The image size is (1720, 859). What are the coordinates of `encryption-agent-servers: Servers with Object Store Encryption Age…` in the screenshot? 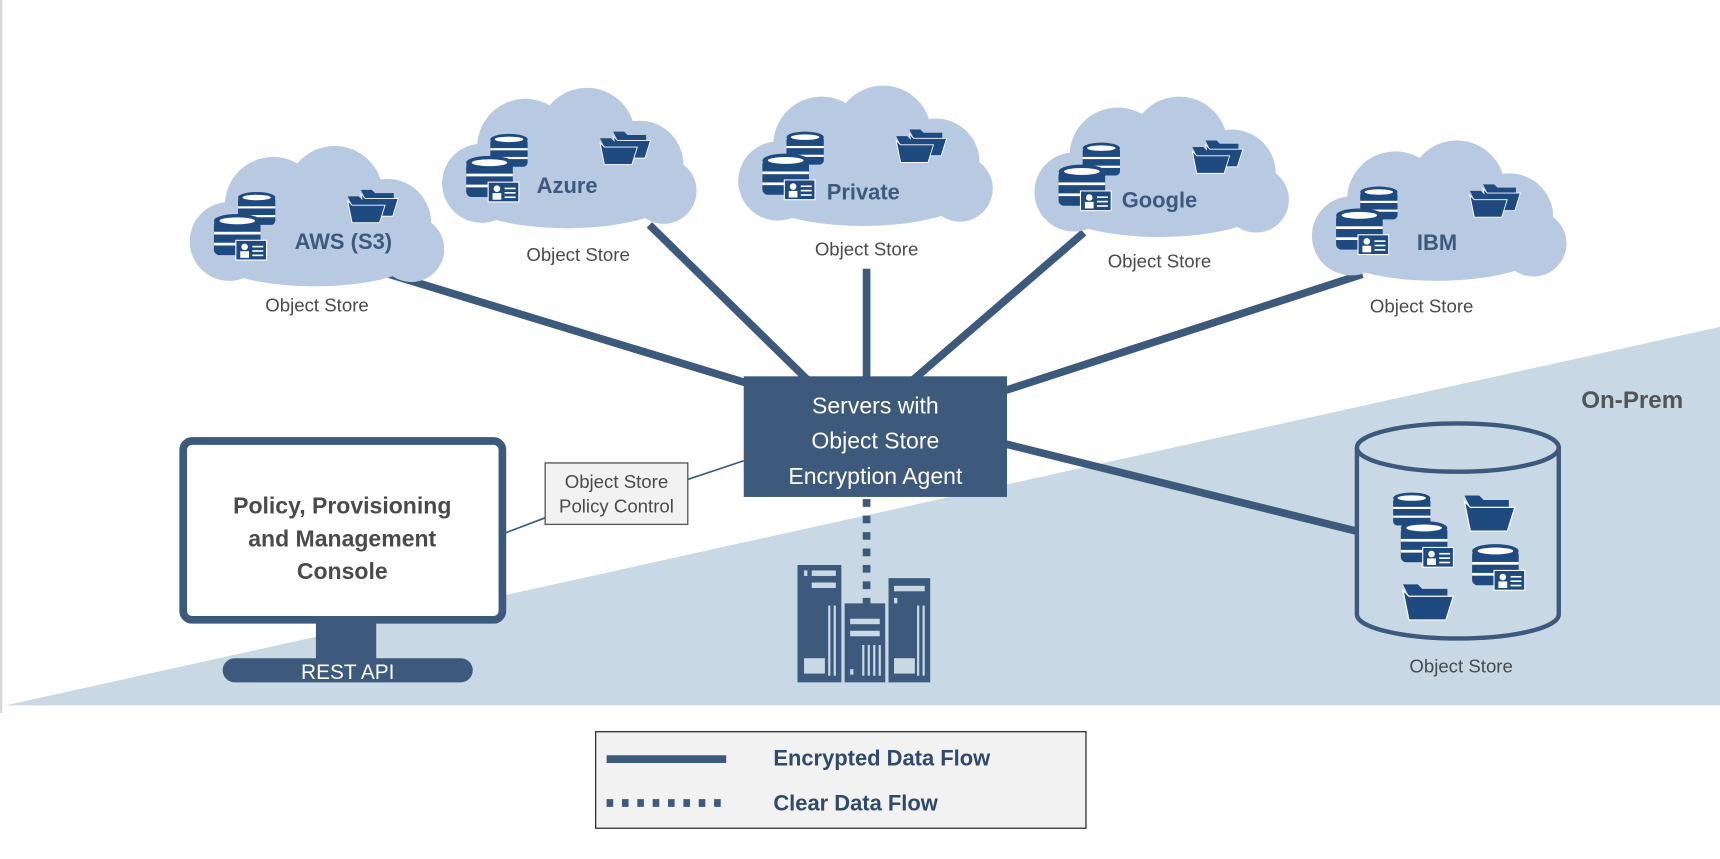 It's located at (875, 436).